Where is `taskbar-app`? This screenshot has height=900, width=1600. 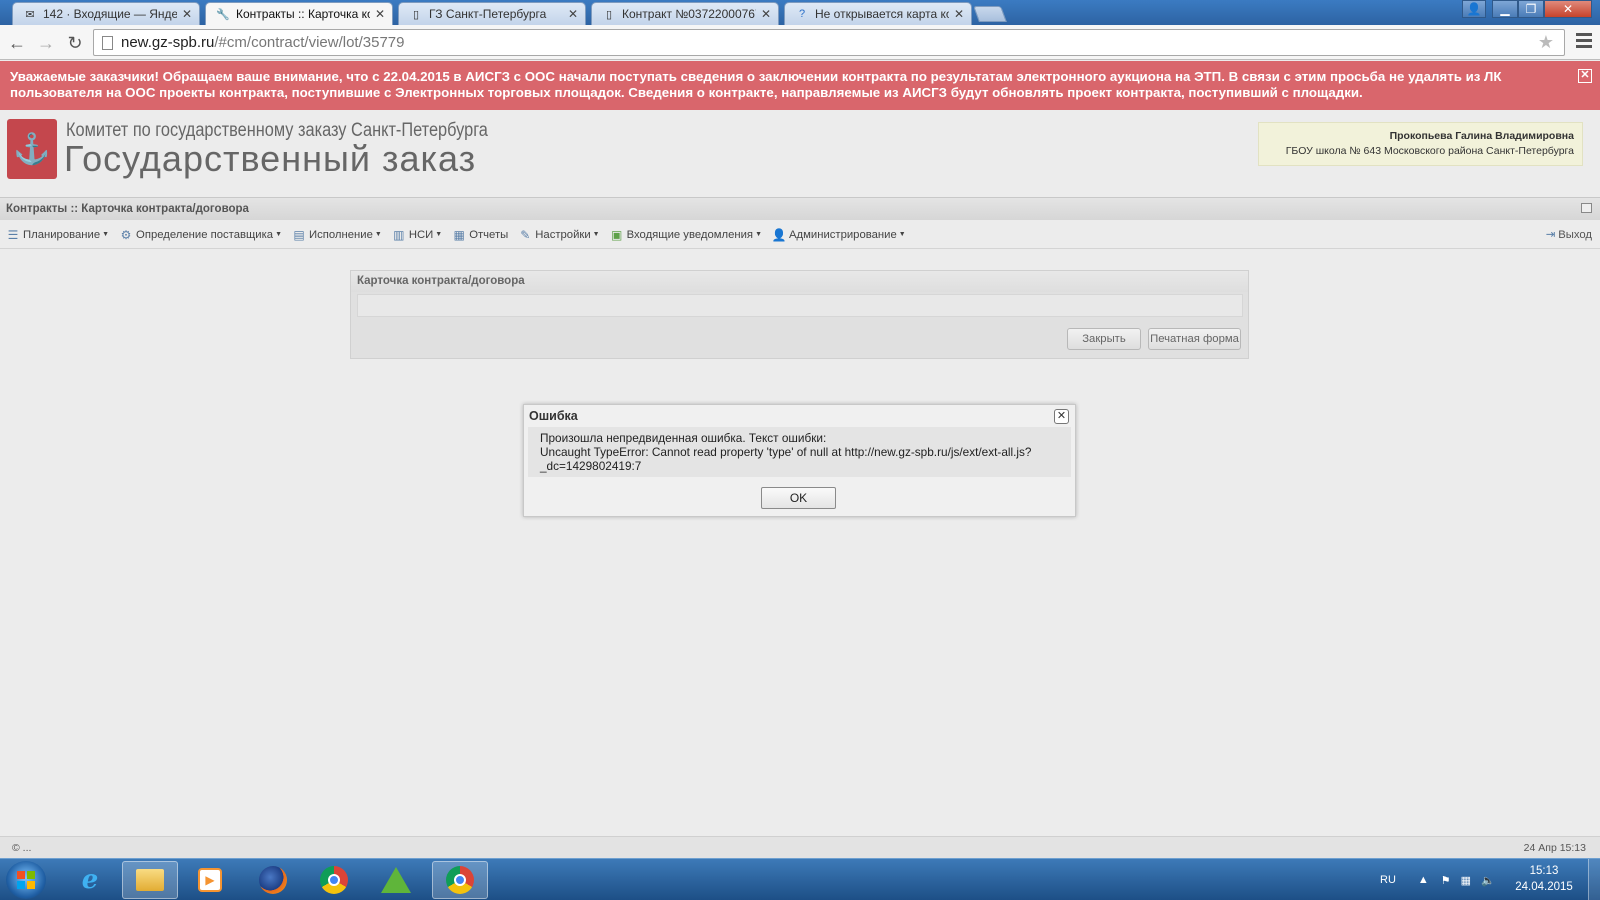
taskbar-app is located at coordinates (396, 880).